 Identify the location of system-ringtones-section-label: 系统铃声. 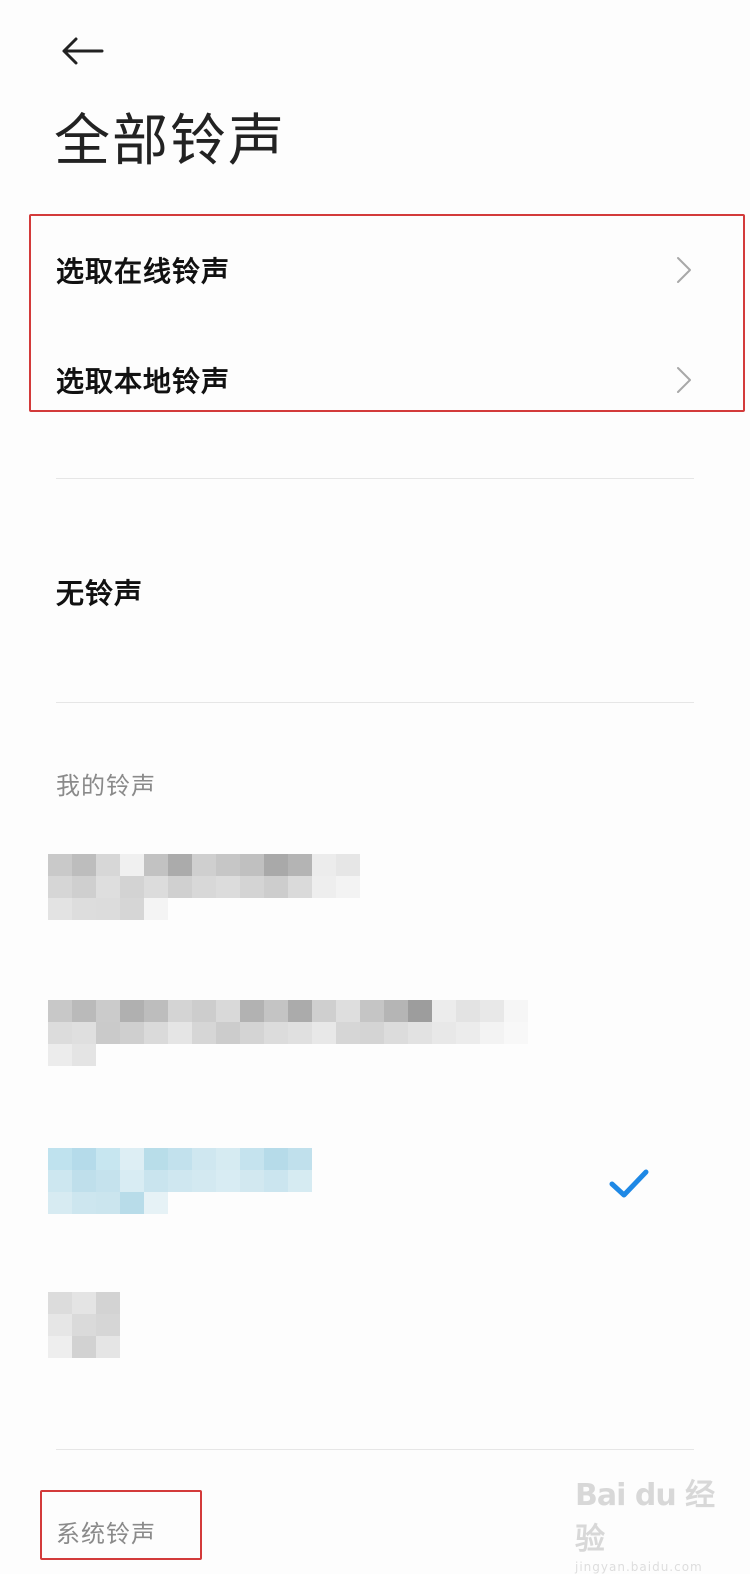
(106, 1534).